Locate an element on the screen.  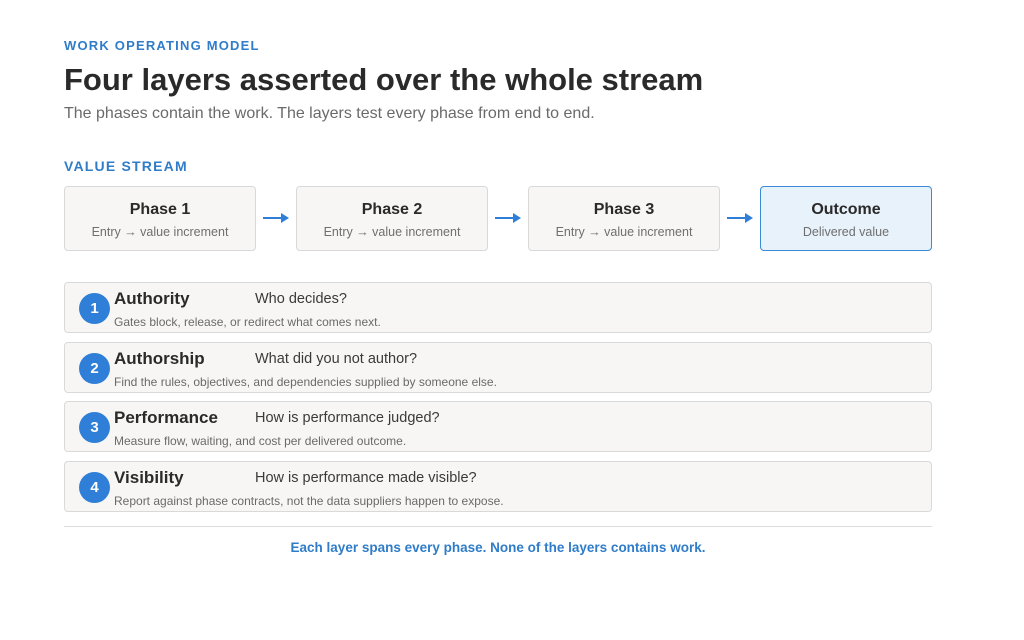
outcome-title: Outcome is located at coordinates (846, 209).